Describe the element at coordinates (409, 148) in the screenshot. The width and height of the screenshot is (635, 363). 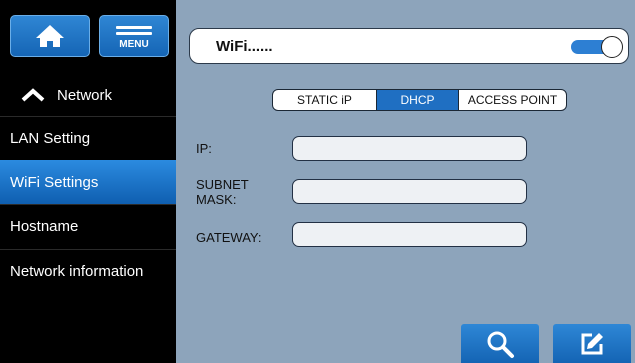
I see `ip-field` at that location.